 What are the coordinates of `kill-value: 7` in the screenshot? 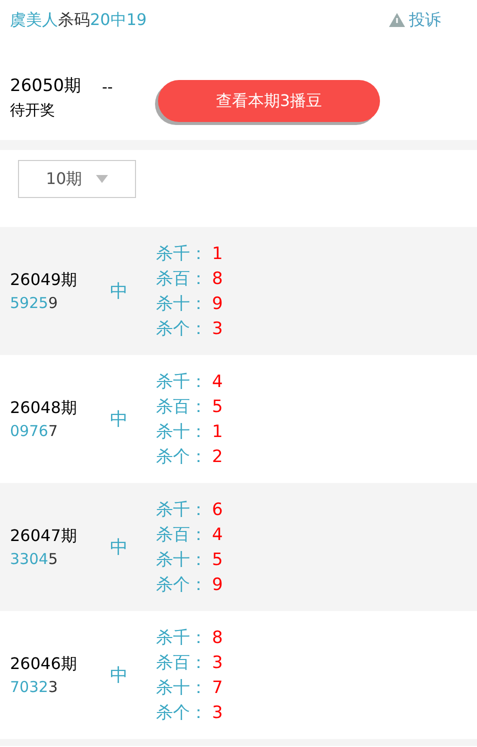 It's located at (217, 688).